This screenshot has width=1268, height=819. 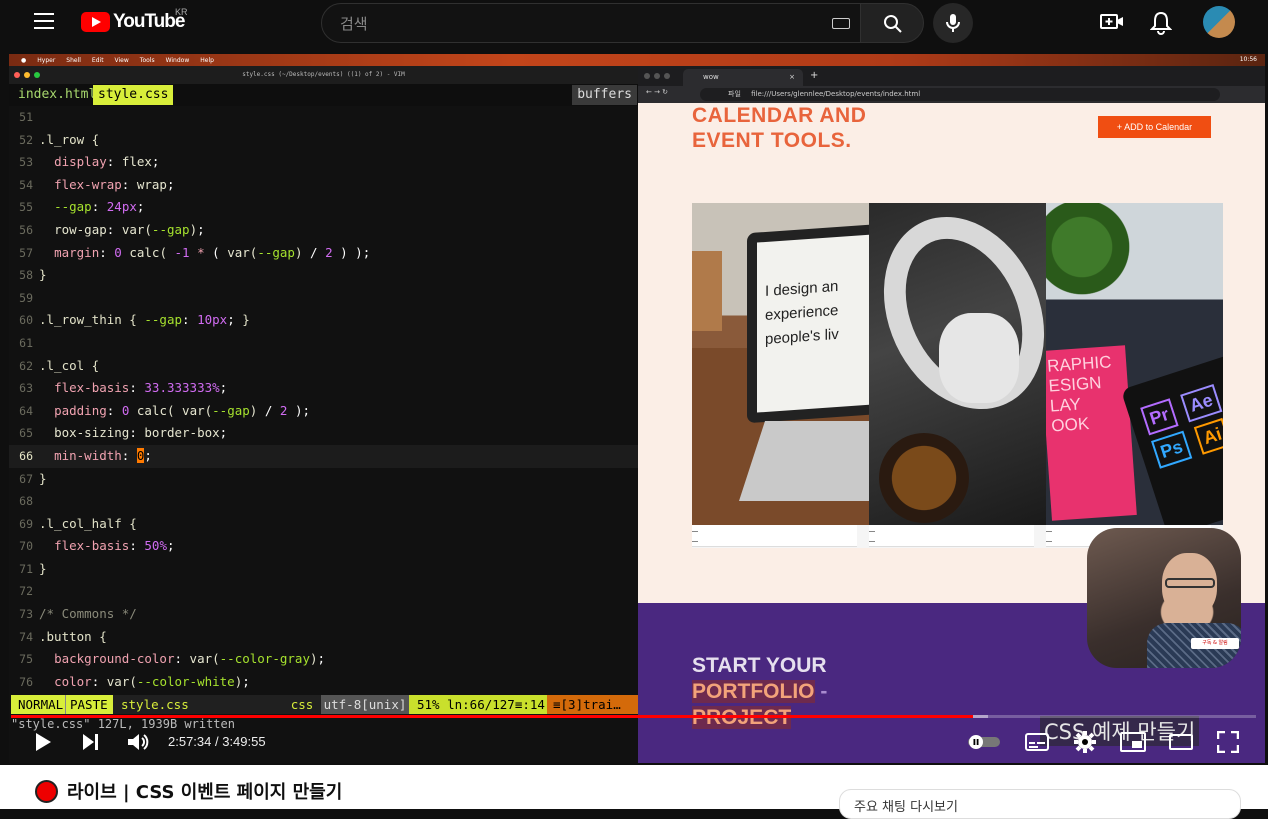 I want to click on minimize-dot-icon, so click(x=27, y=75).